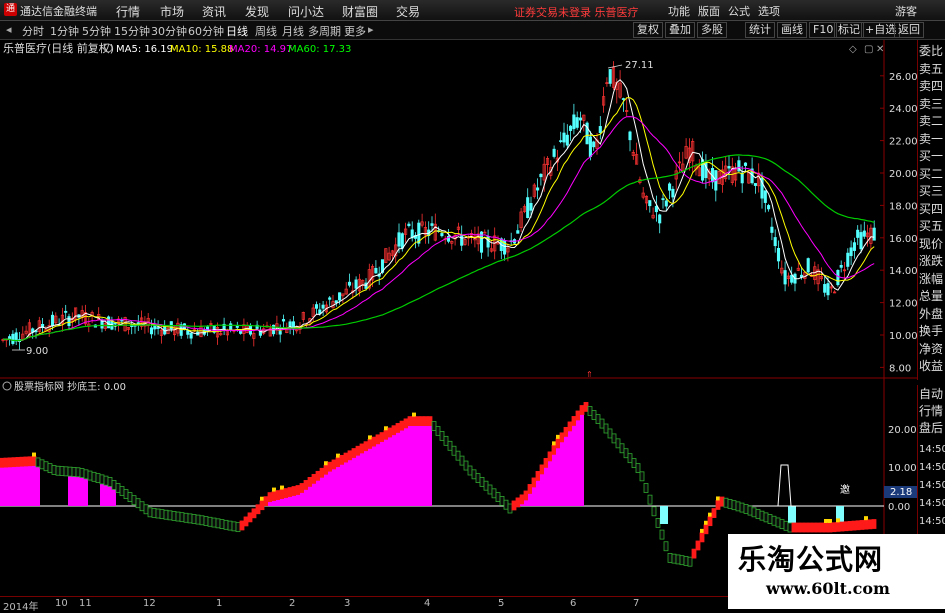 This screenshot has width=945, height=613. I want to click on menu-exchange: 市场, so click(172, 11).